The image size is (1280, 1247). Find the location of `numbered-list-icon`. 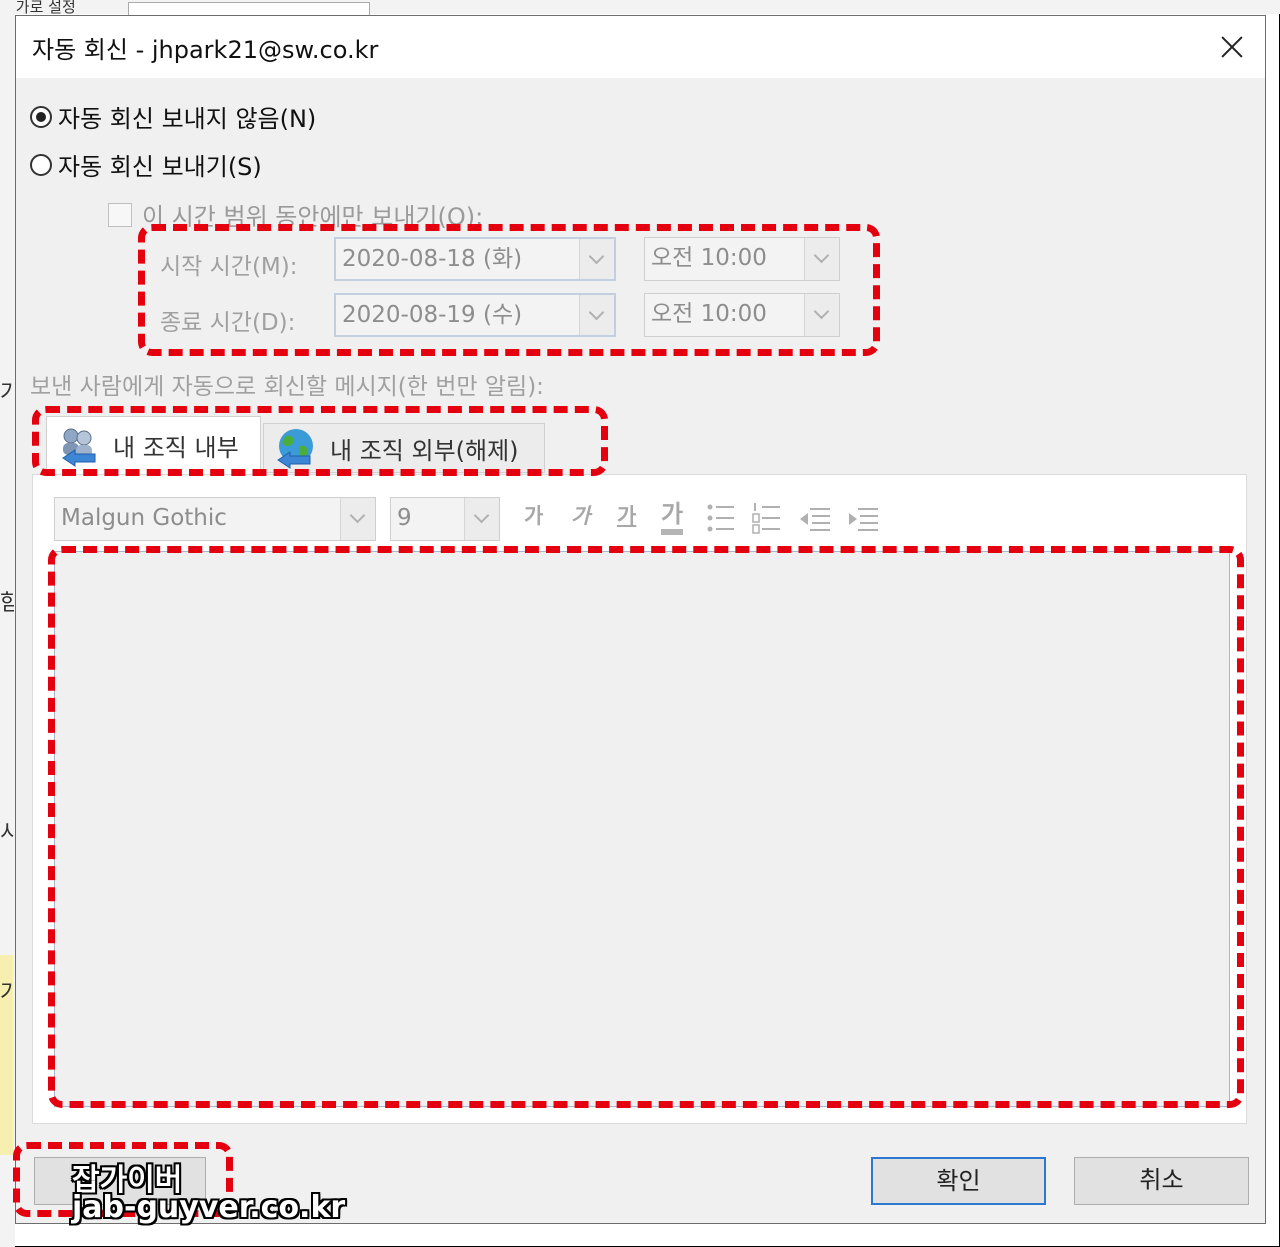

numbered-list-icon is located at coordinates (767, 520).